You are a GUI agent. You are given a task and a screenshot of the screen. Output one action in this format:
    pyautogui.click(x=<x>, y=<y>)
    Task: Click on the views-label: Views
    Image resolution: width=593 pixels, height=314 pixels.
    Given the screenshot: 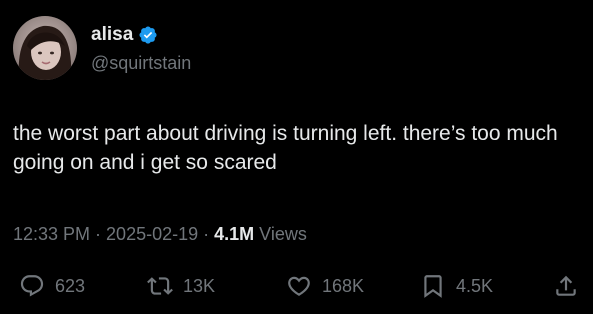 What is the action you would take?
    pyautogui.click(x=283, y=234)
    